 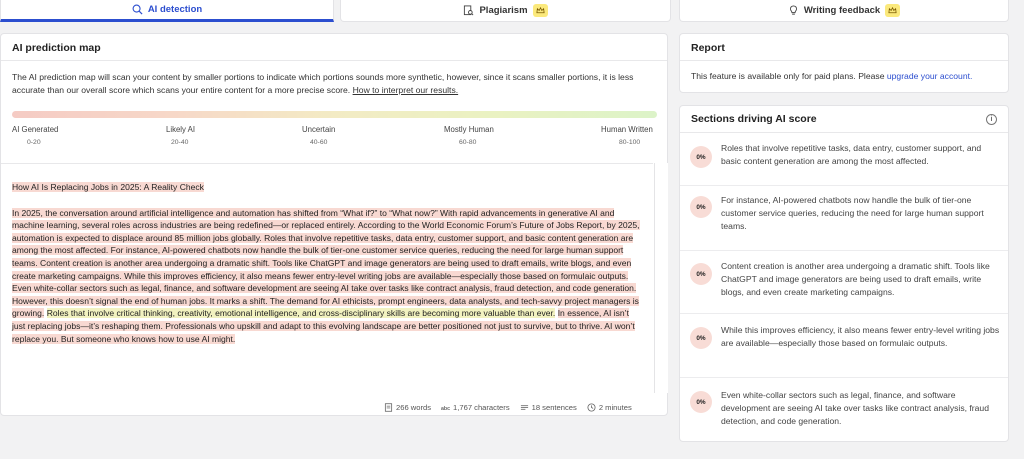 I want to click on scale-label-uncertain: Uncertain, so click(x=319, y=129).